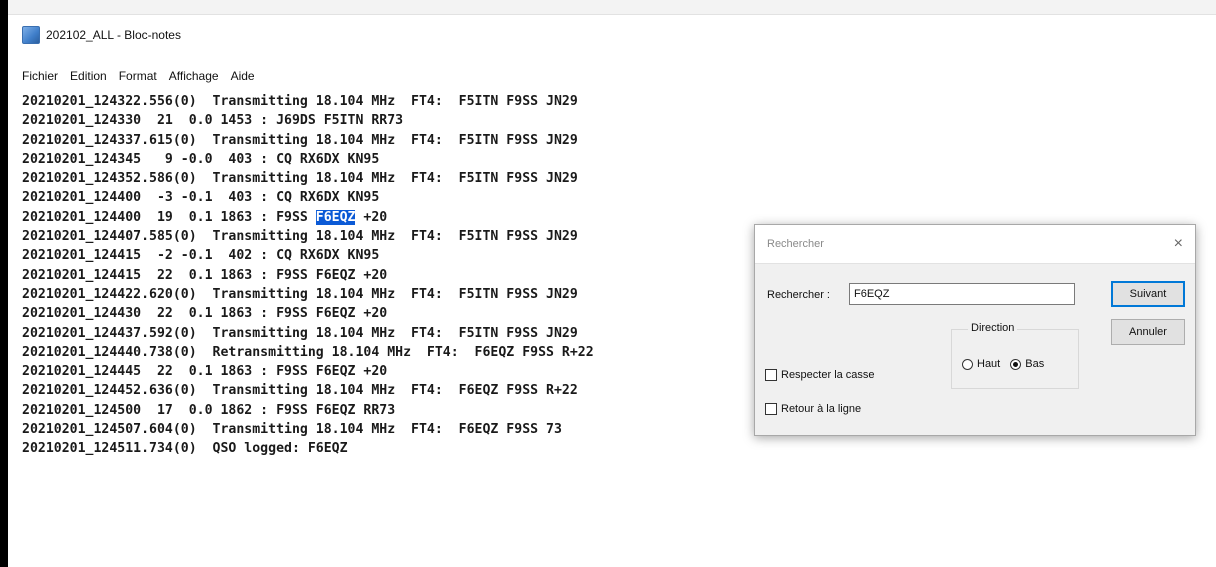 The height and width of the screenshot is (567, 1216). I want to click on wrap-around-label: Retour à la ligne, so click(821, 409).